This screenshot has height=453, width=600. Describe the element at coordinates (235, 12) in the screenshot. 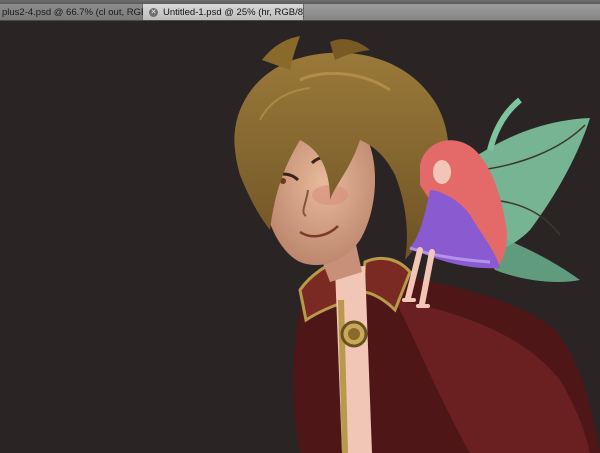

I see `tab-label: Untitled-1.psd @ 25% (hr, RGB/8)` at that location.